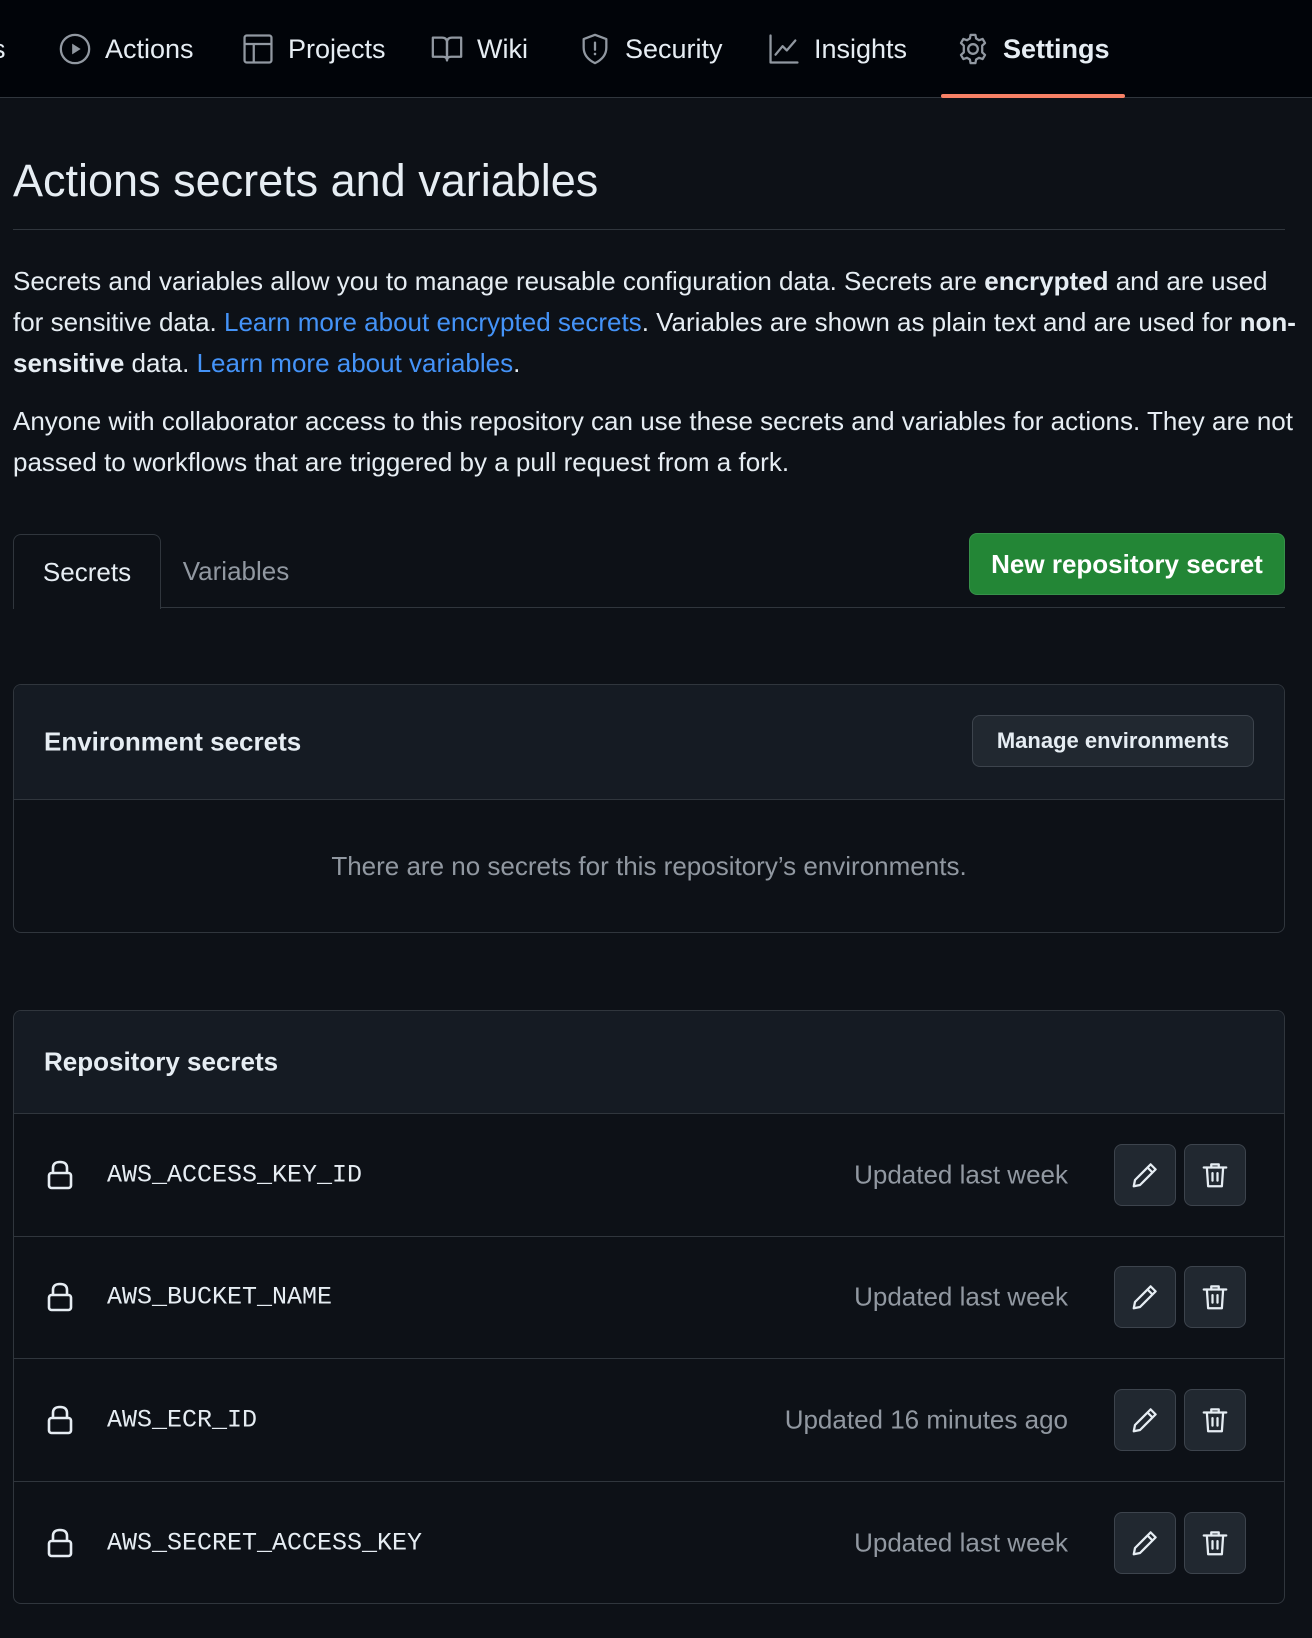 The height and width of the screenshot is (1638, 1312). What do you see at coordinates (973, 49) in the screenshot?
I see `gear-icon` at bounding box center [973, 49].